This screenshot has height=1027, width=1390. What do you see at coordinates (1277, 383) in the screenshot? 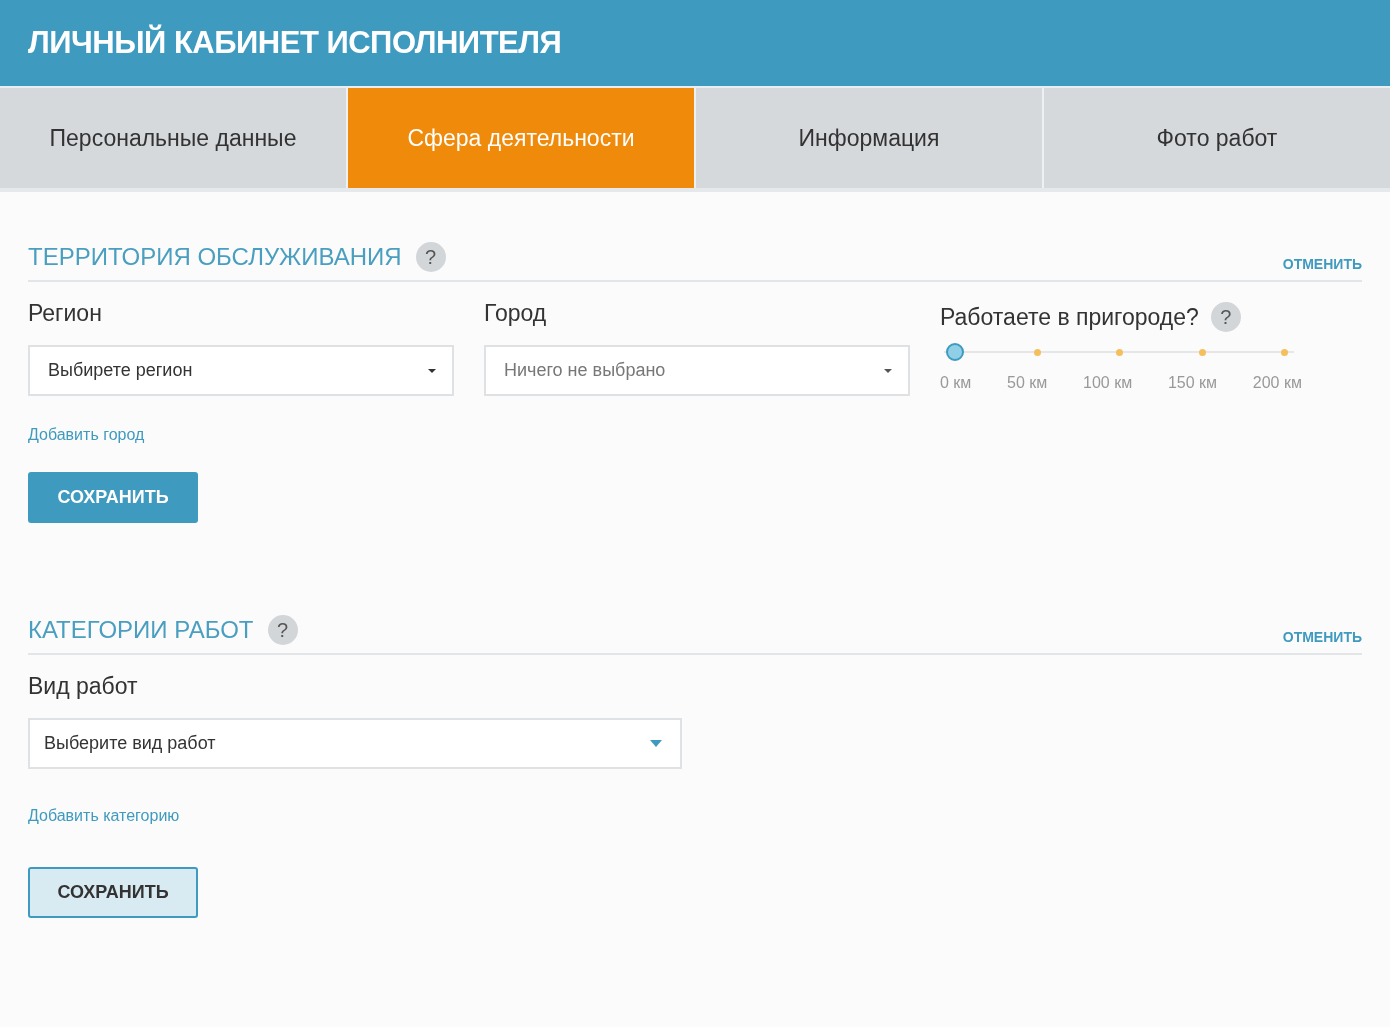
I see `slider-tick-label: 200 км` at bounding box center [1277, 383].